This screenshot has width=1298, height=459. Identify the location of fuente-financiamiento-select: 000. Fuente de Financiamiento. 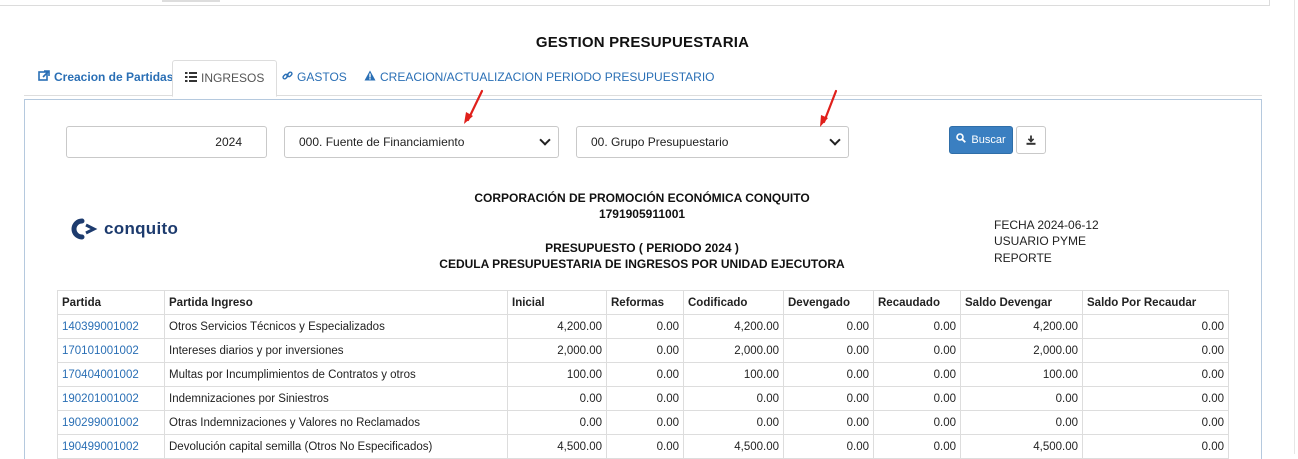
(421, 142).